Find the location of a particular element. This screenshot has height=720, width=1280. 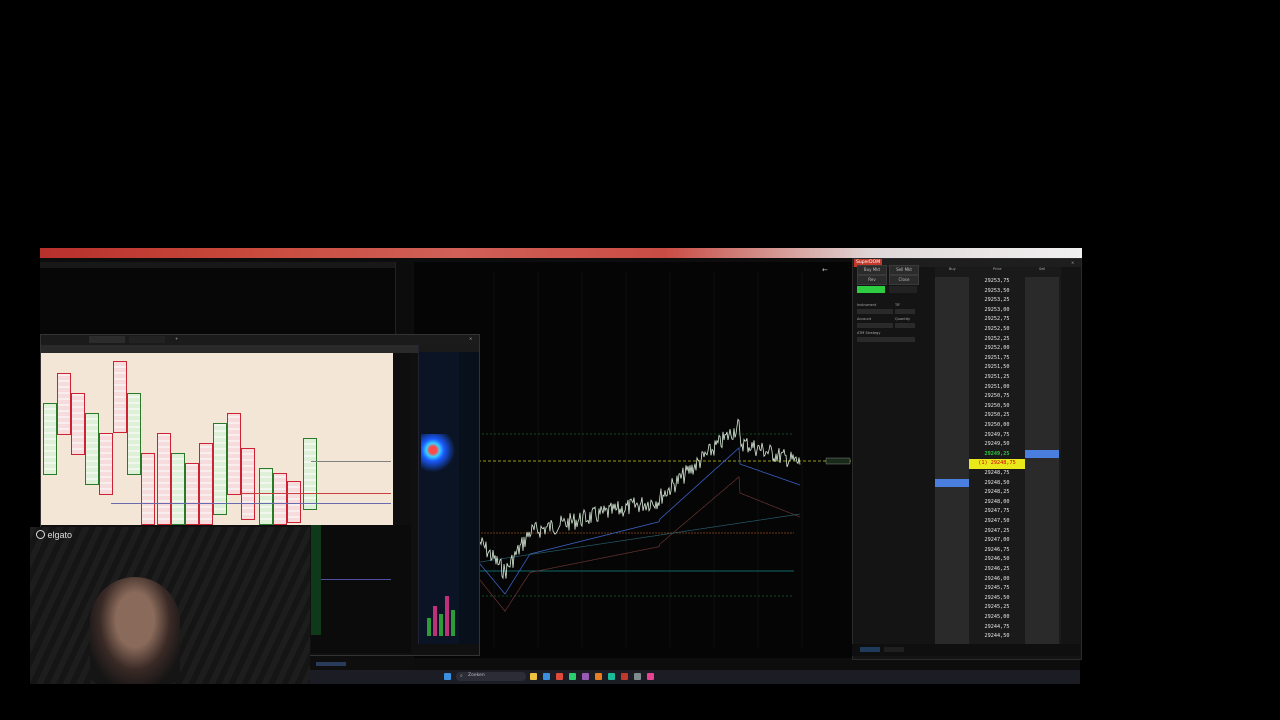

order-flow-heatmap is located at coordinates (448, 494).